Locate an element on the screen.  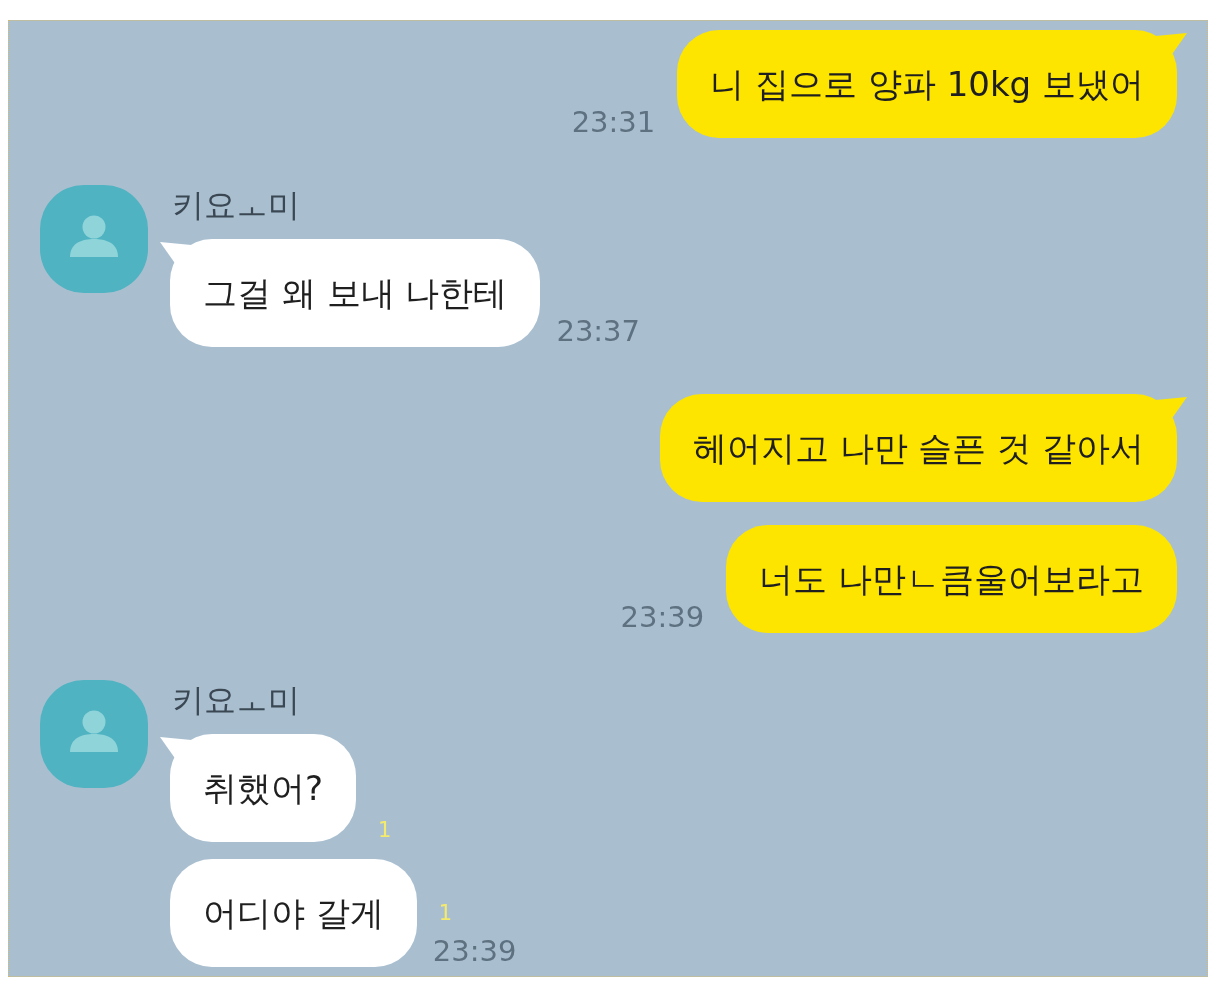
message-bubble: 너도 나만ㄴ큼울어보라고 is located at coordinates (951, 579).